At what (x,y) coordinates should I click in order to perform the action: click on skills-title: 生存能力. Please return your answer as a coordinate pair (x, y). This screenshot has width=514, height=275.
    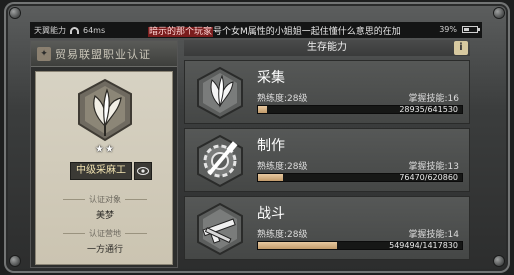
    Looking at the image, I should click on (327, 47).